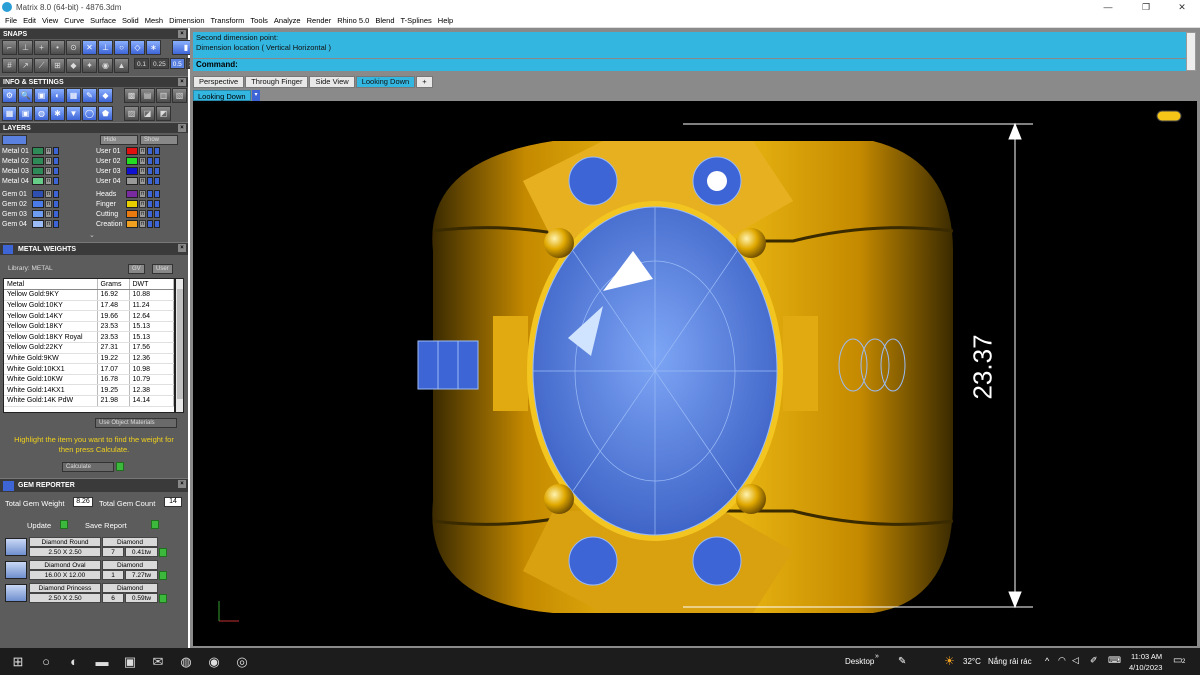  Describe the element at coordinates (147, 95) in the screenshot. I see `layout-icon: ▤` at that location.